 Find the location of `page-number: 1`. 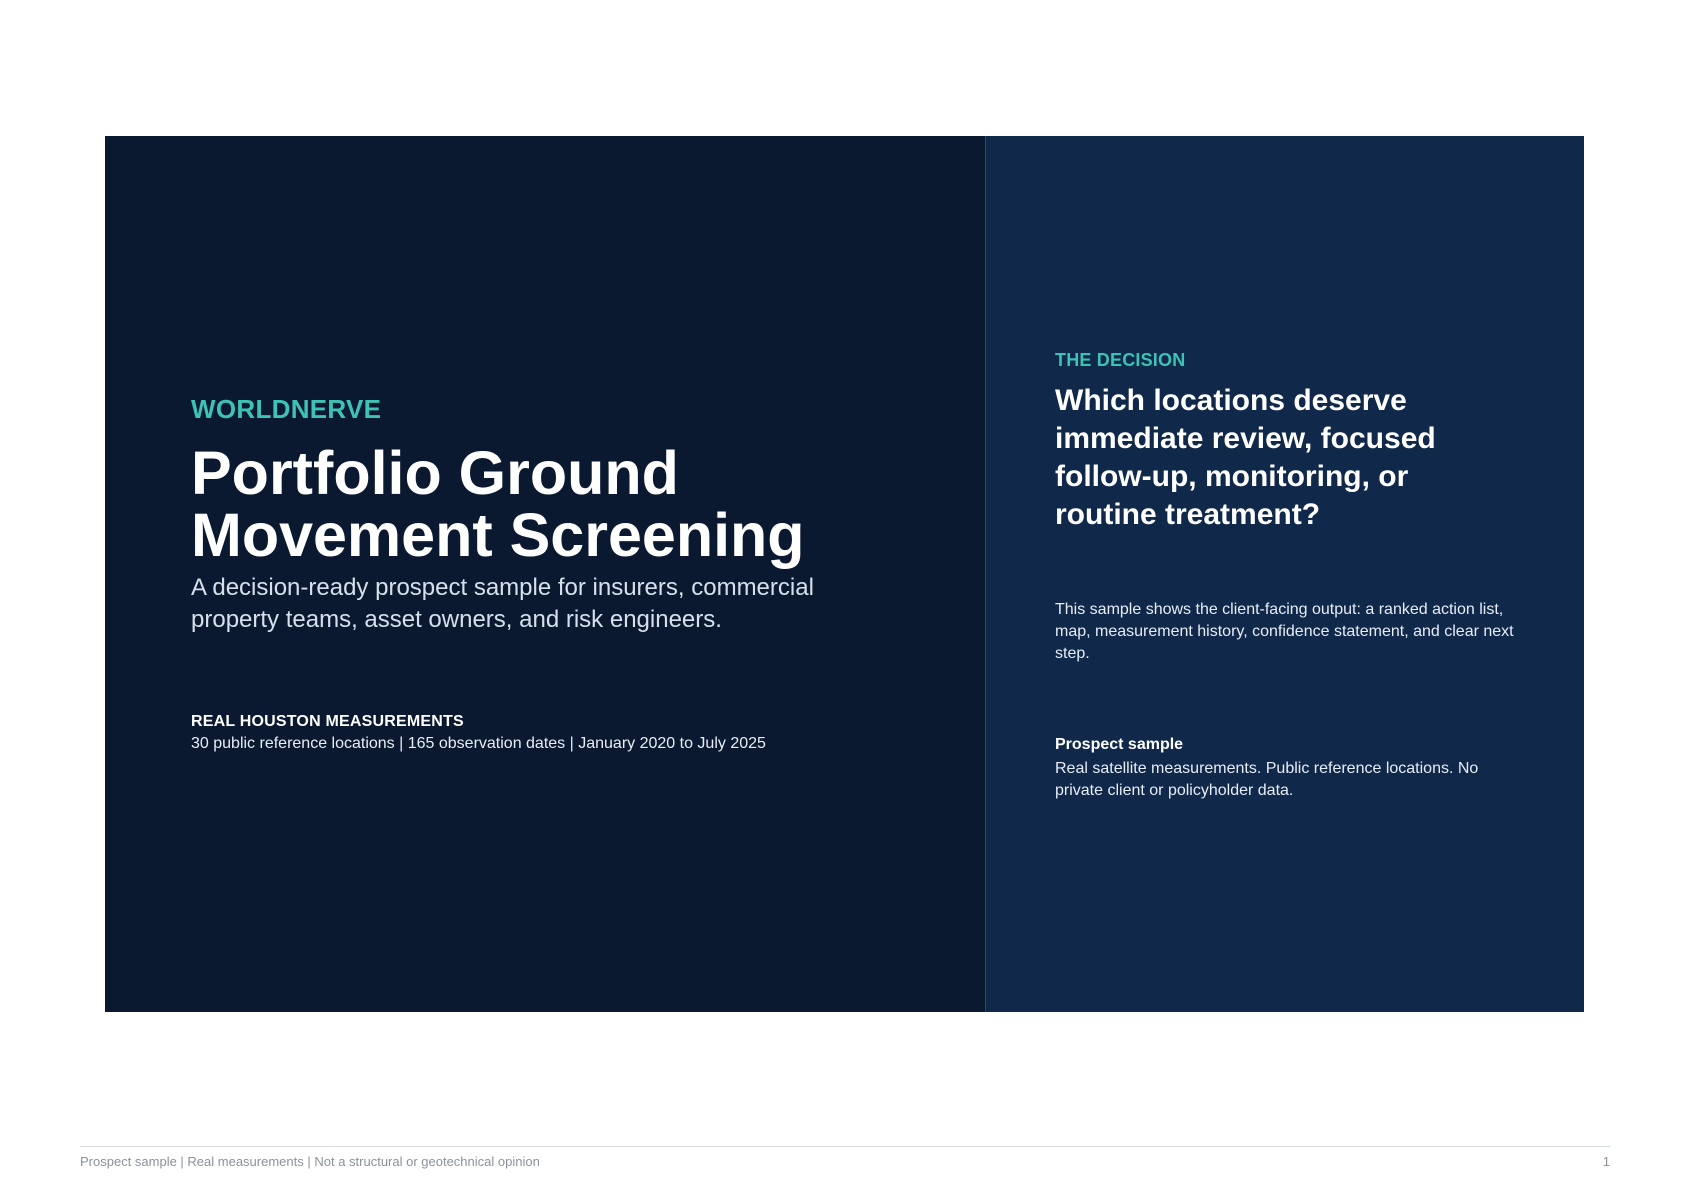

page-number: 1 is located at coordinates (1606, 1161).